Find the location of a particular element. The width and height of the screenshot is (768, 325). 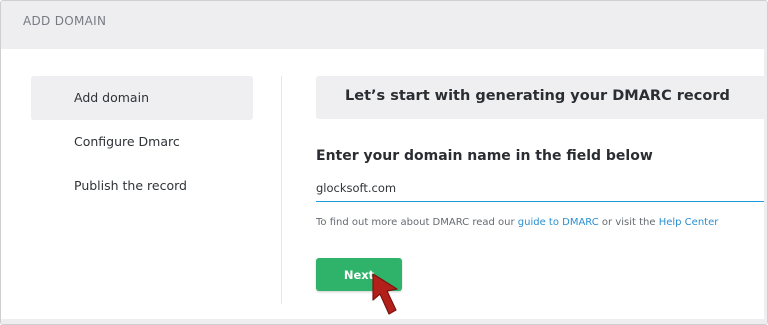

sidebar-step-publish-record: Publish the record is located at coordinates (142, 186).